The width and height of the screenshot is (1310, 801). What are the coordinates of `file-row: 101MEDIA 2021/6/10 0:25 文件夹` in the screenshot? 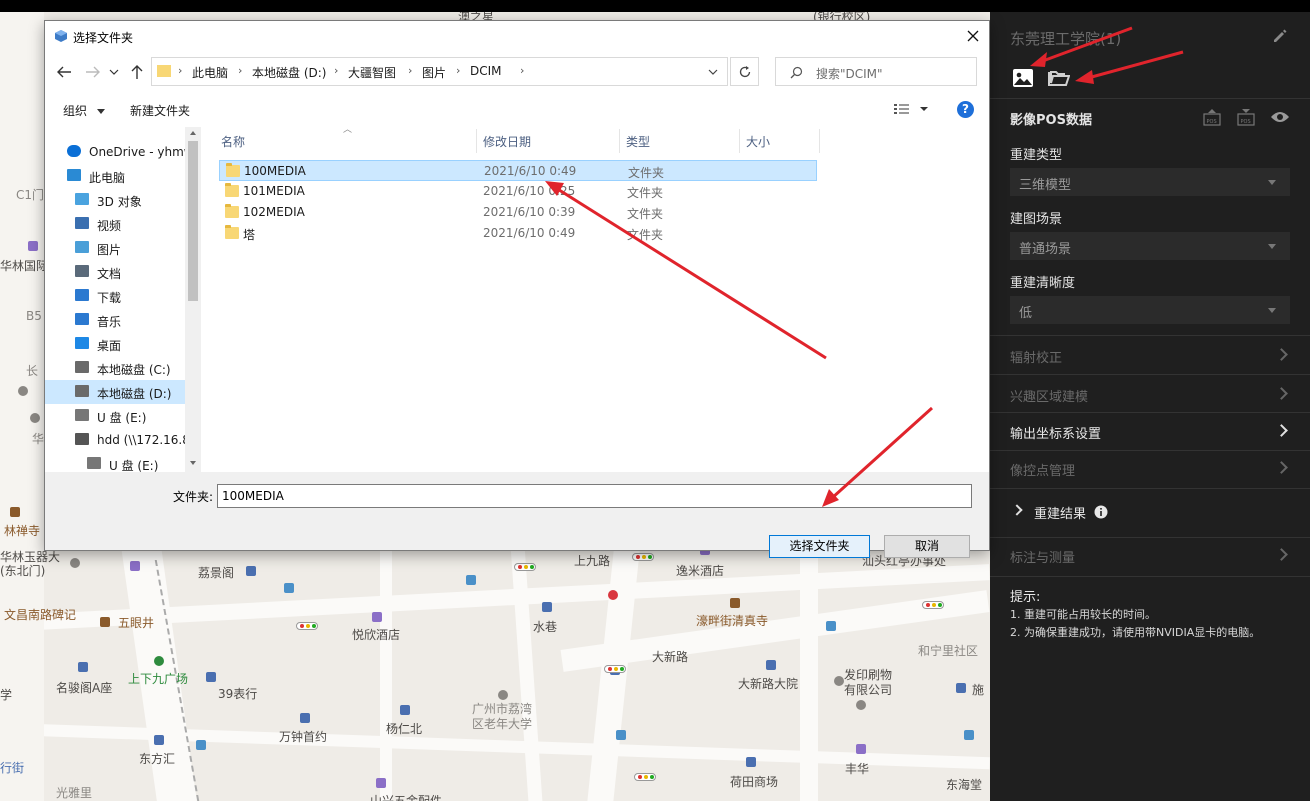 It's located at (518, 191).